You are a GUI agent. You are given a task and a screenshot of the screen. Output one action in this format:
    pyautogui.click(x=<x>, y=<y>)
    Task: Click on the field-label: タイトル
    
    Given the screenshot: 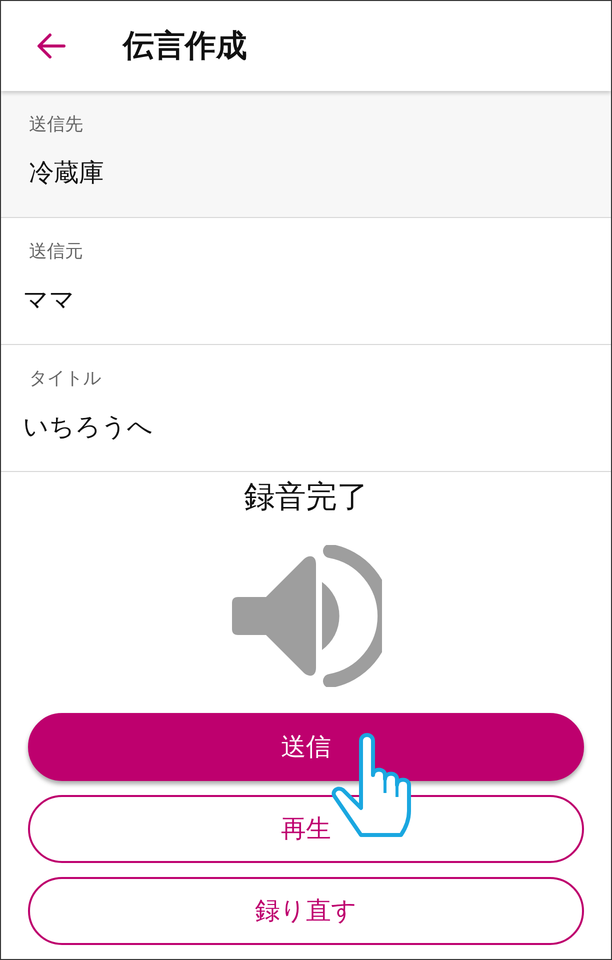 What is the action you would take?
    pyautogui.click(x=65, y=379)
    